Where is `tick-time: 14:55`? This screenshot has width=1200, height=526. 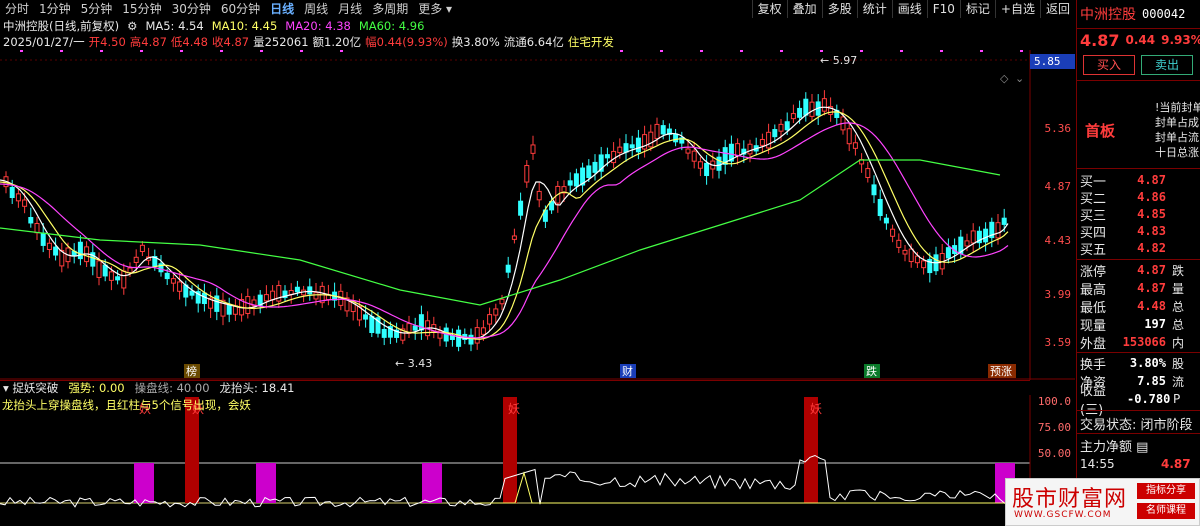 tick-time: 14:55 is located at coordinates (1097, 464).